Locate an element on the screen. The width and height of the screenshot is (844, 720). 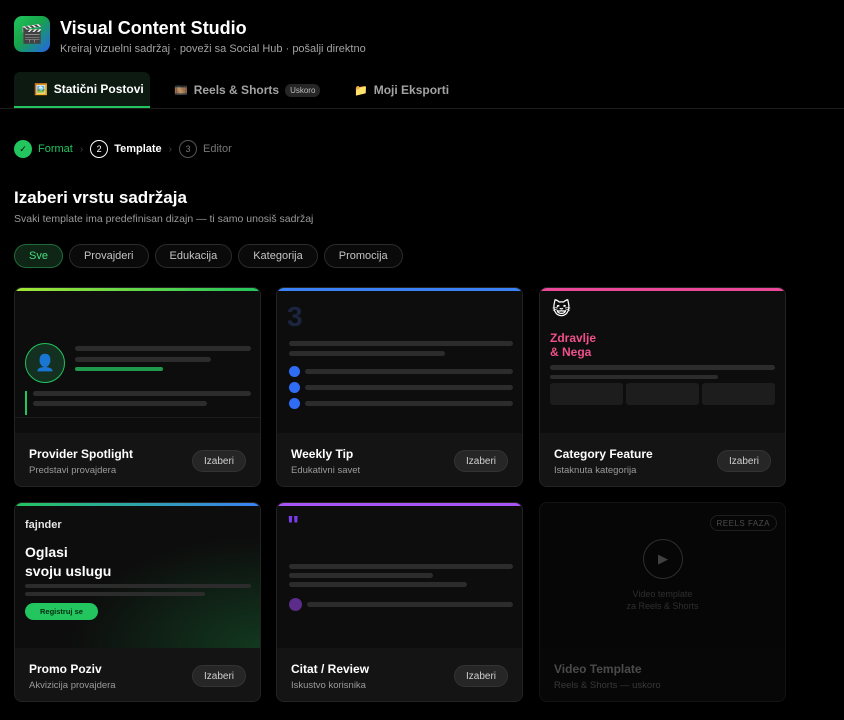
filter-category: Kategorija is located at coordinates (278, 256).